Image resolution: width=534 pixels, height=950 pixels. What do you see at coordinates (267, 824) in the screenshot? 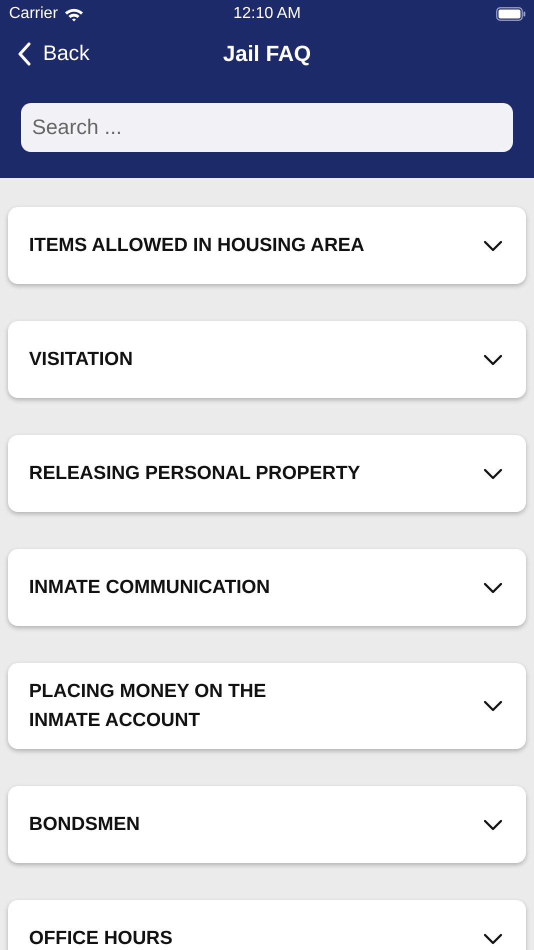
I see `faq-item: BONDSMEN` at bounding box center [267, 824].